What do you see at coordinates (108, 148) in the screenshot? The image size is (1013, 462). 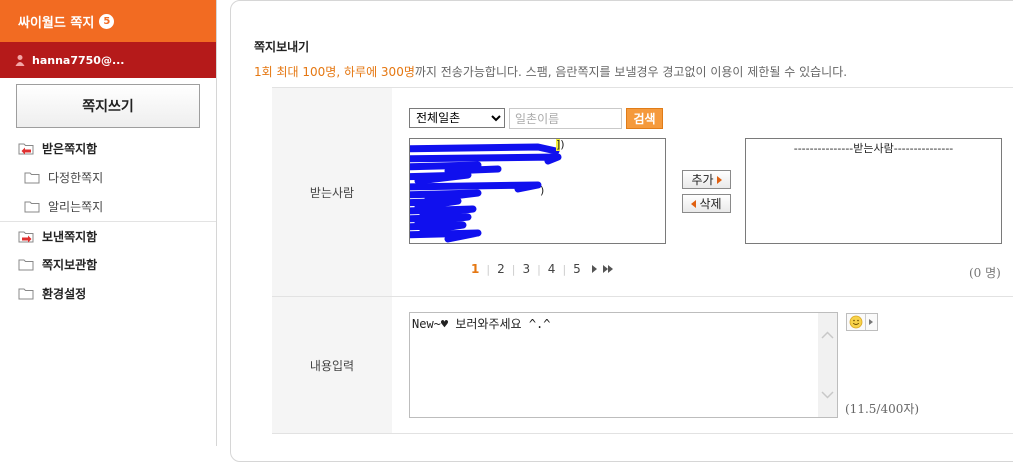 I see `sidebar-item-inbox: 받은쪽지함` at bounding box center [108, 148].